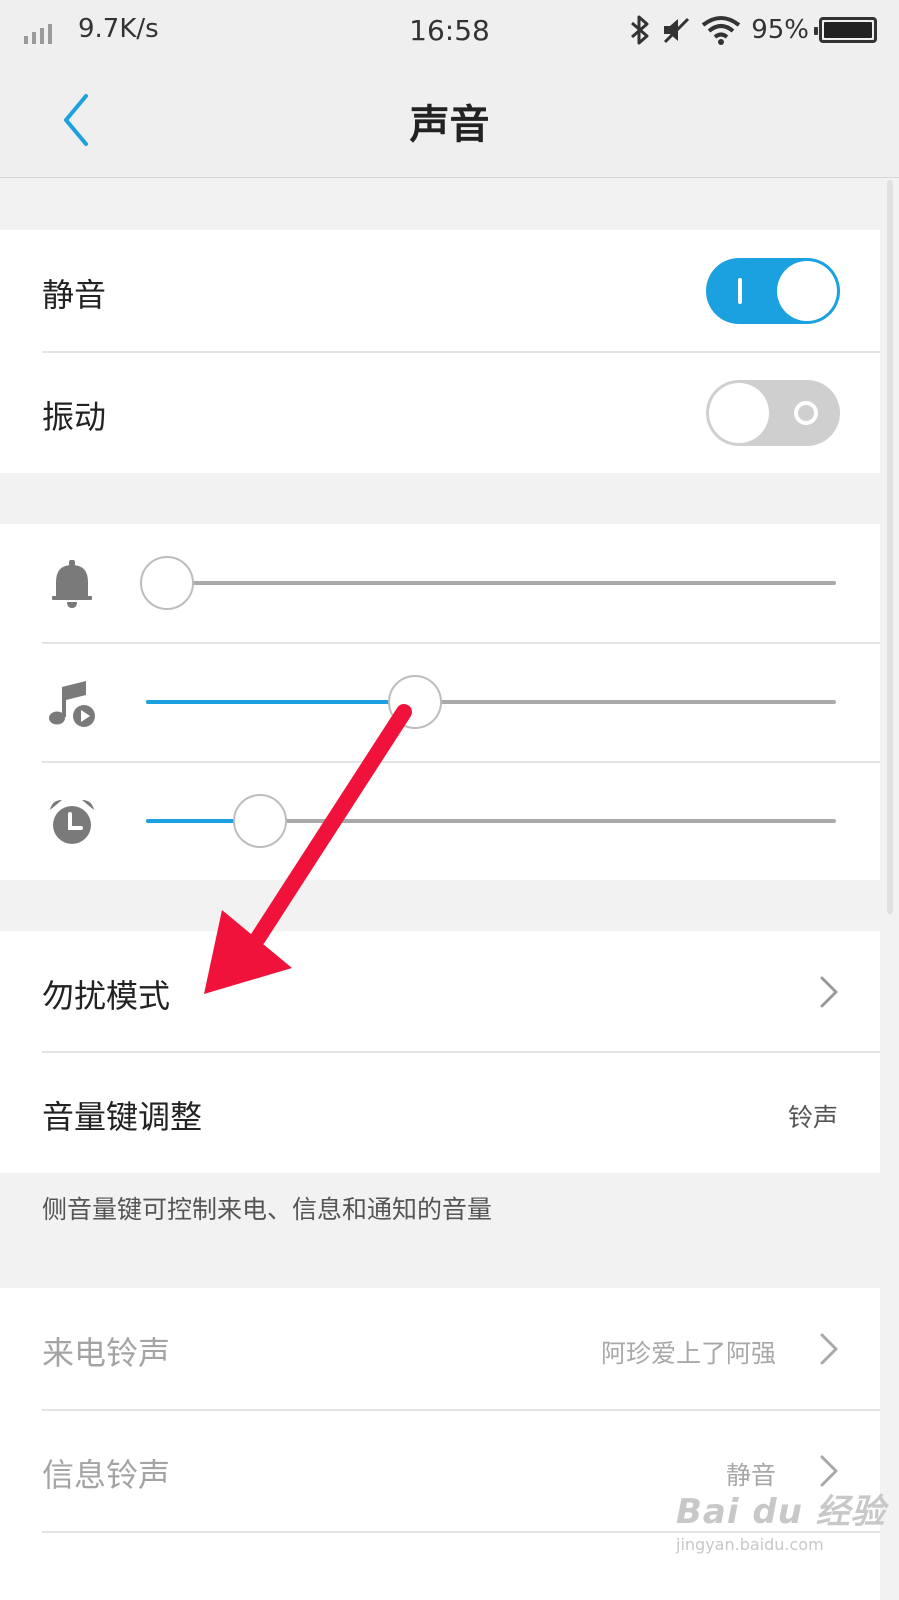 The height and width of the screenshot is (1600, 899). Describe the element at coordinates (812, 1117) in the screenshot. I see `volume-key-value: 铃声` at that location.